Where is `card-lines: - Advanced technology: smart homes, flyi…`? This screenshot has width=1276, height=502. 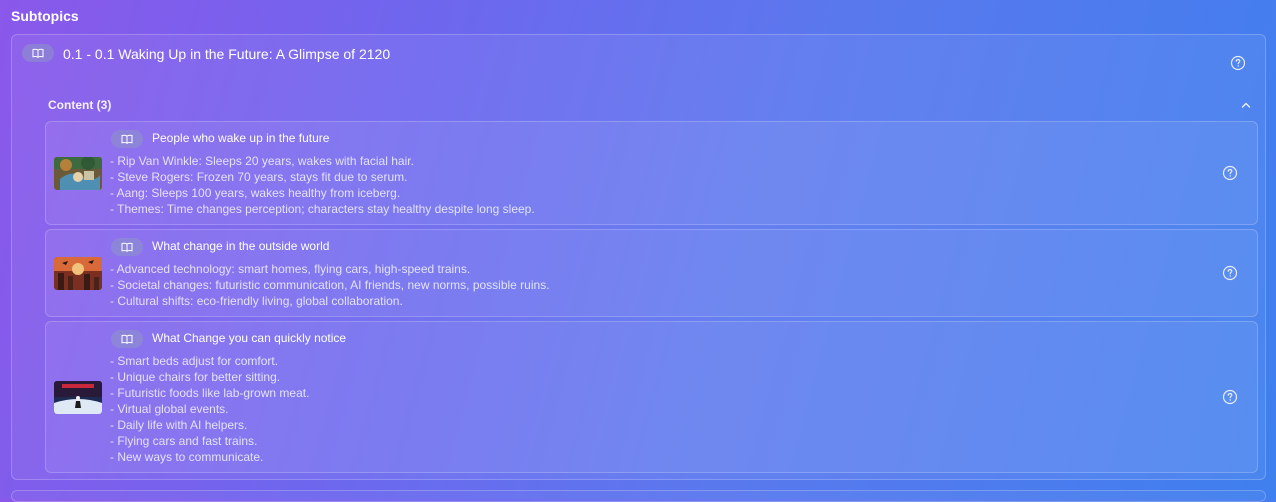 card-lines: - Advanced technology: smart homes, flyi… is located at coordinates (330, 285).